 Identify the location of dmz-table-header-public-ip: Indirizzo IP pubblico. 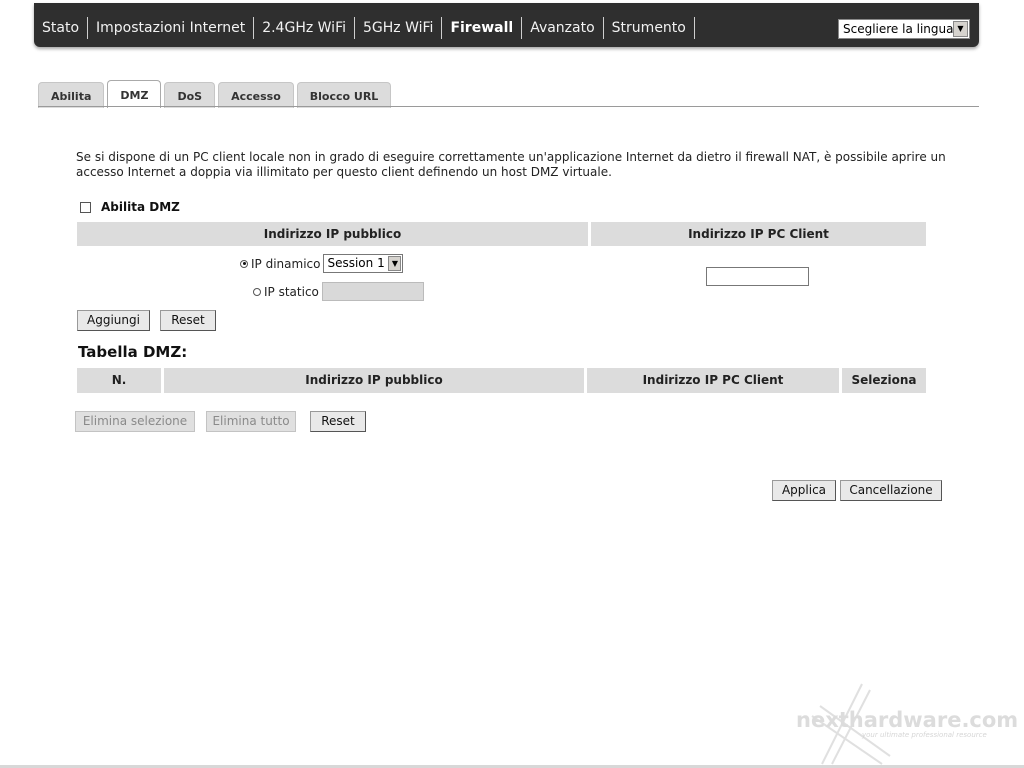
(374, 380).